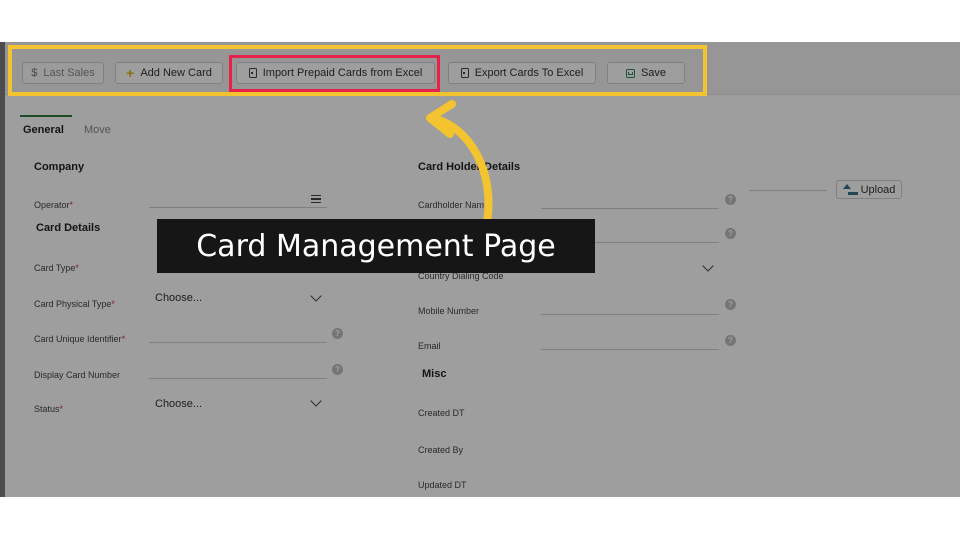  I want to click on email-field, so click(630, 349).